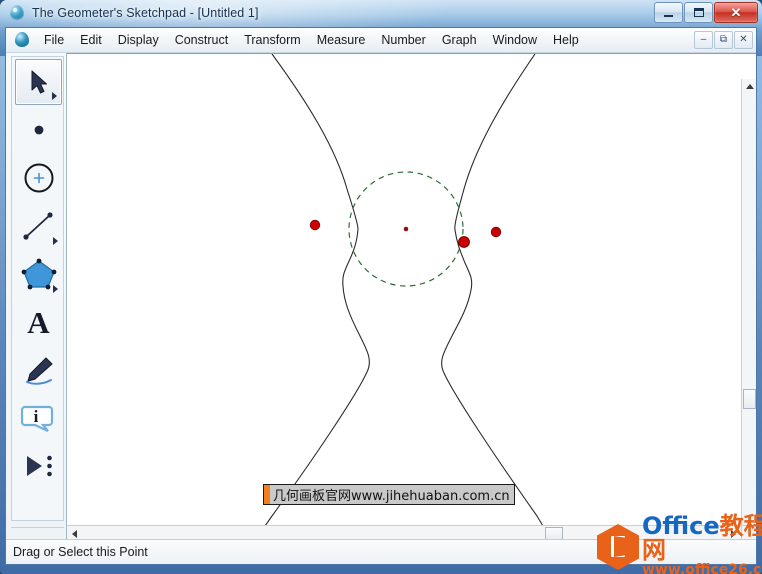 The image size is (762, 574). I want to click on circle-icon, so click(38, 178).